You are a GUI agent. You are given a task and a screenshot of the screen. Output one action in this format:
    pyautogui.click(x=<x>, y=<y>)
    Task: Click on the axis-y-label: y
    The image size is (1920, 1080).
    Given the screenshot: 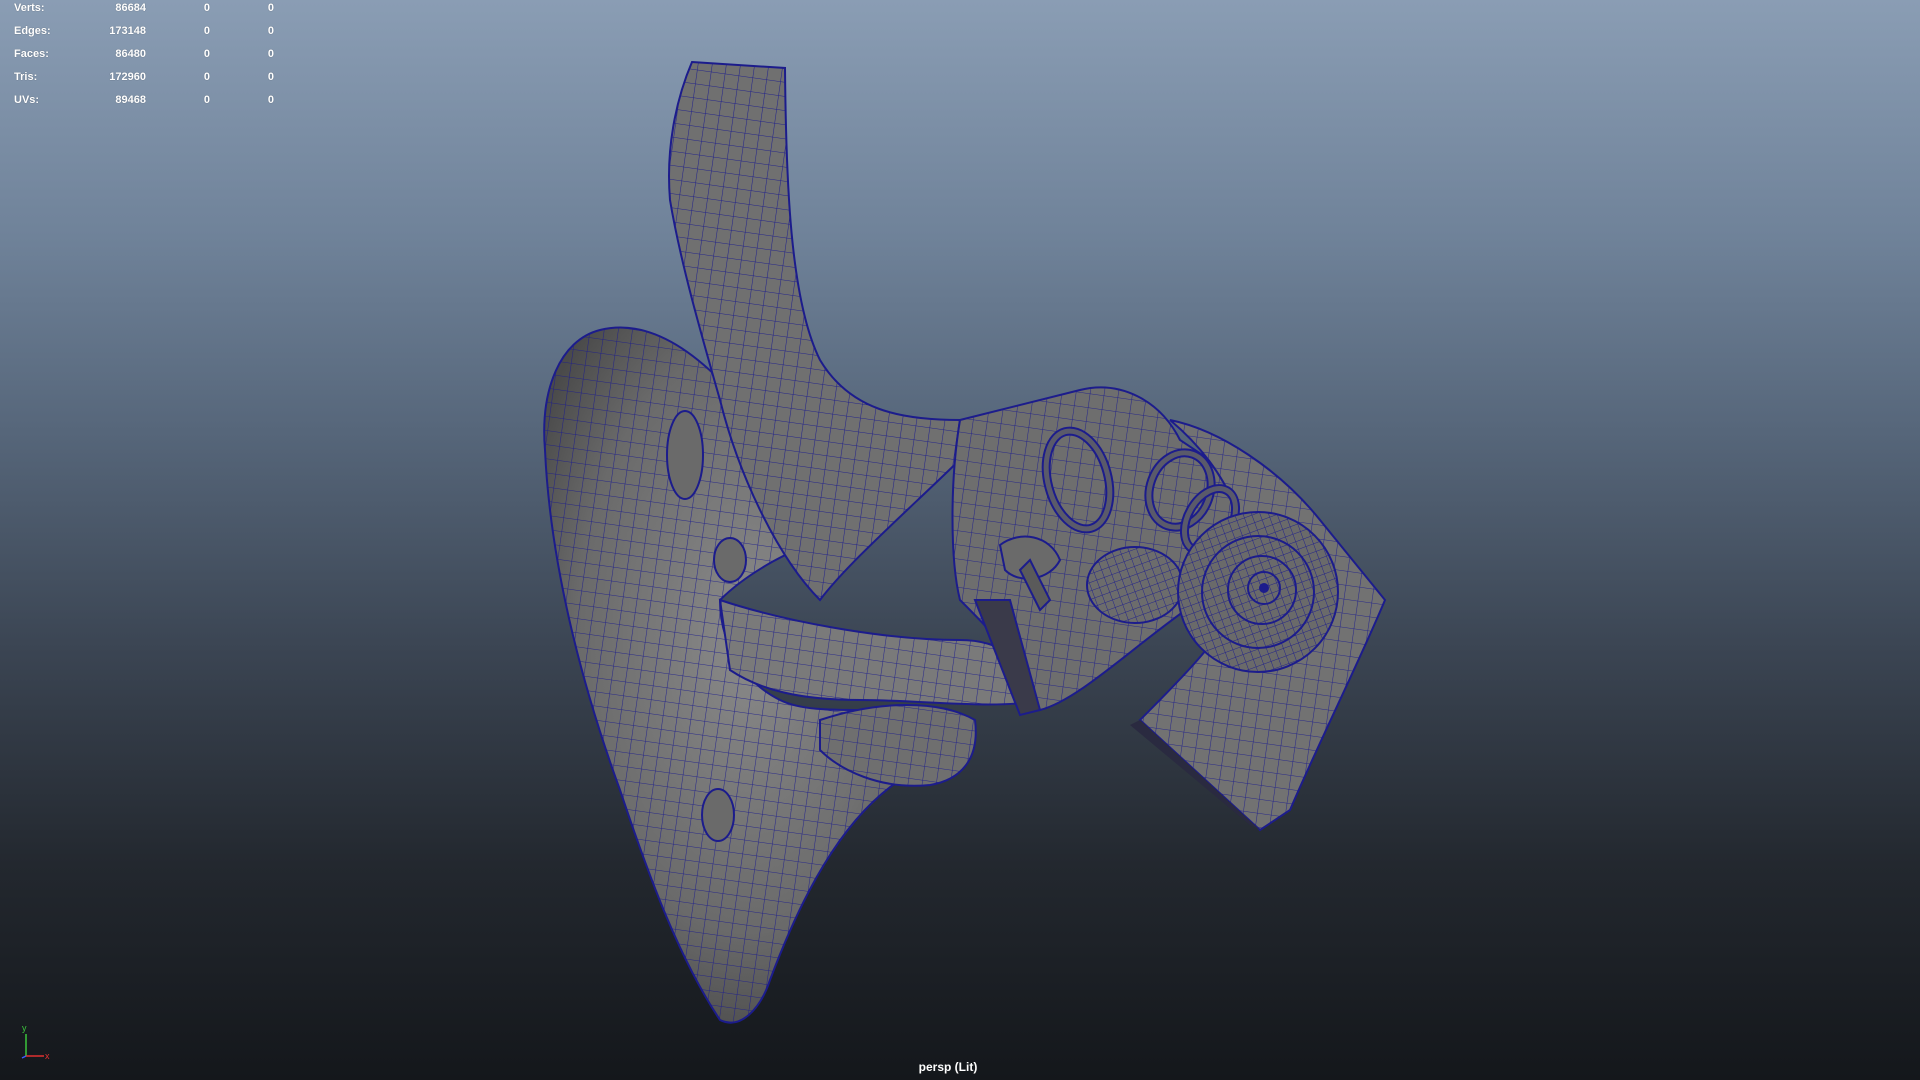 What is the action you would take?
    pyautogui.click(x=24, y=1028)
    